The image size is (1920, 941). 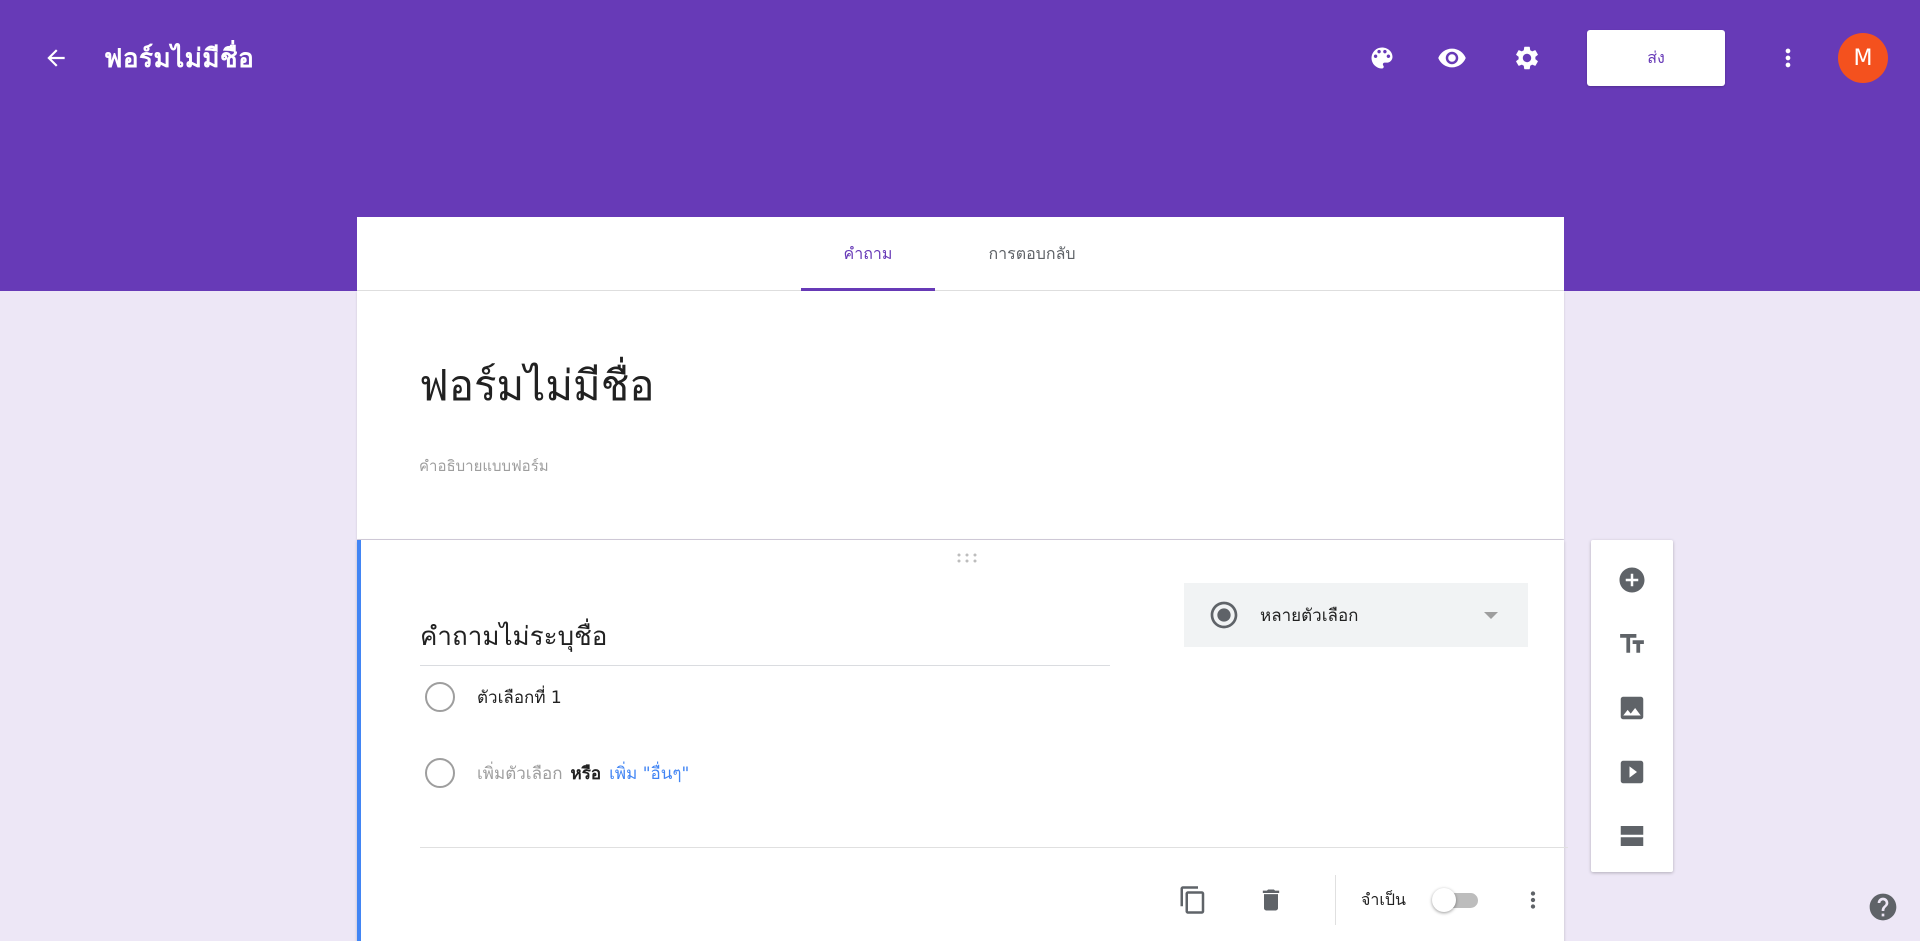 I want to click on preview-button, so click(x=1452, y=58).